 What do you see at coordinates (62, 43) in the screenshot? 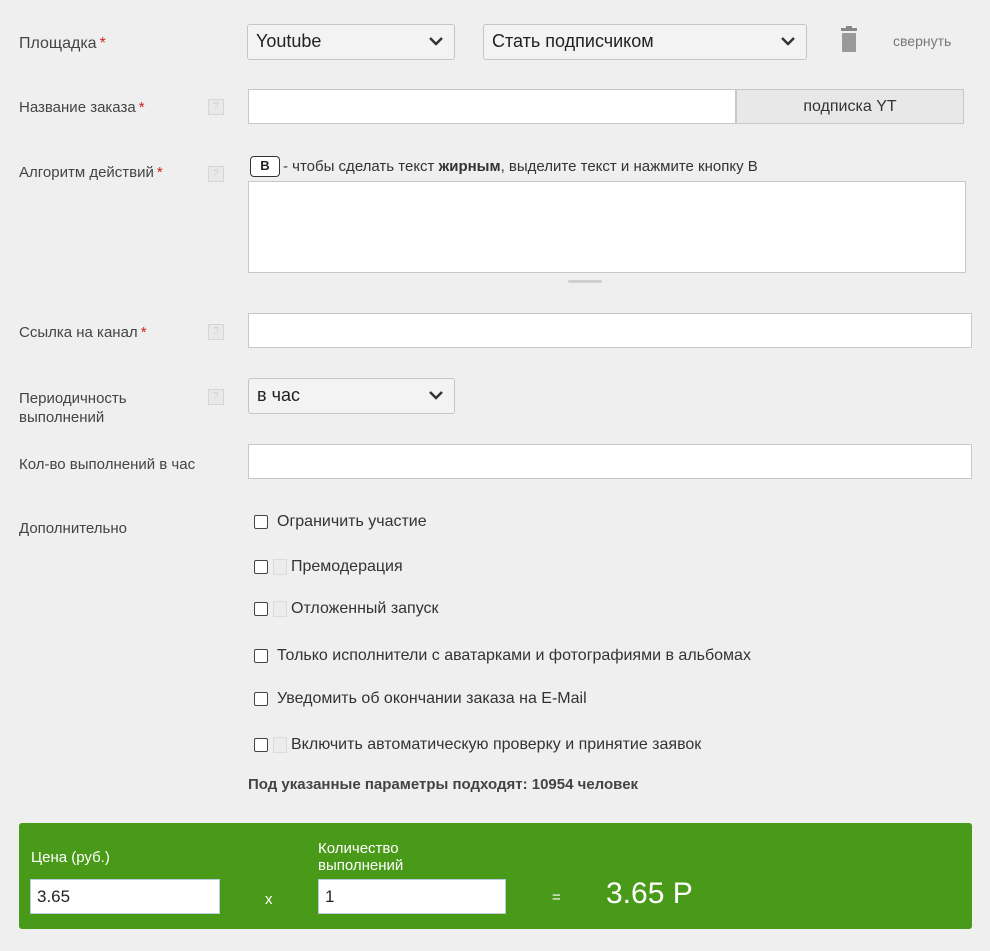
I see `platform-label: Площадка *` at bounding box center [62, 43].